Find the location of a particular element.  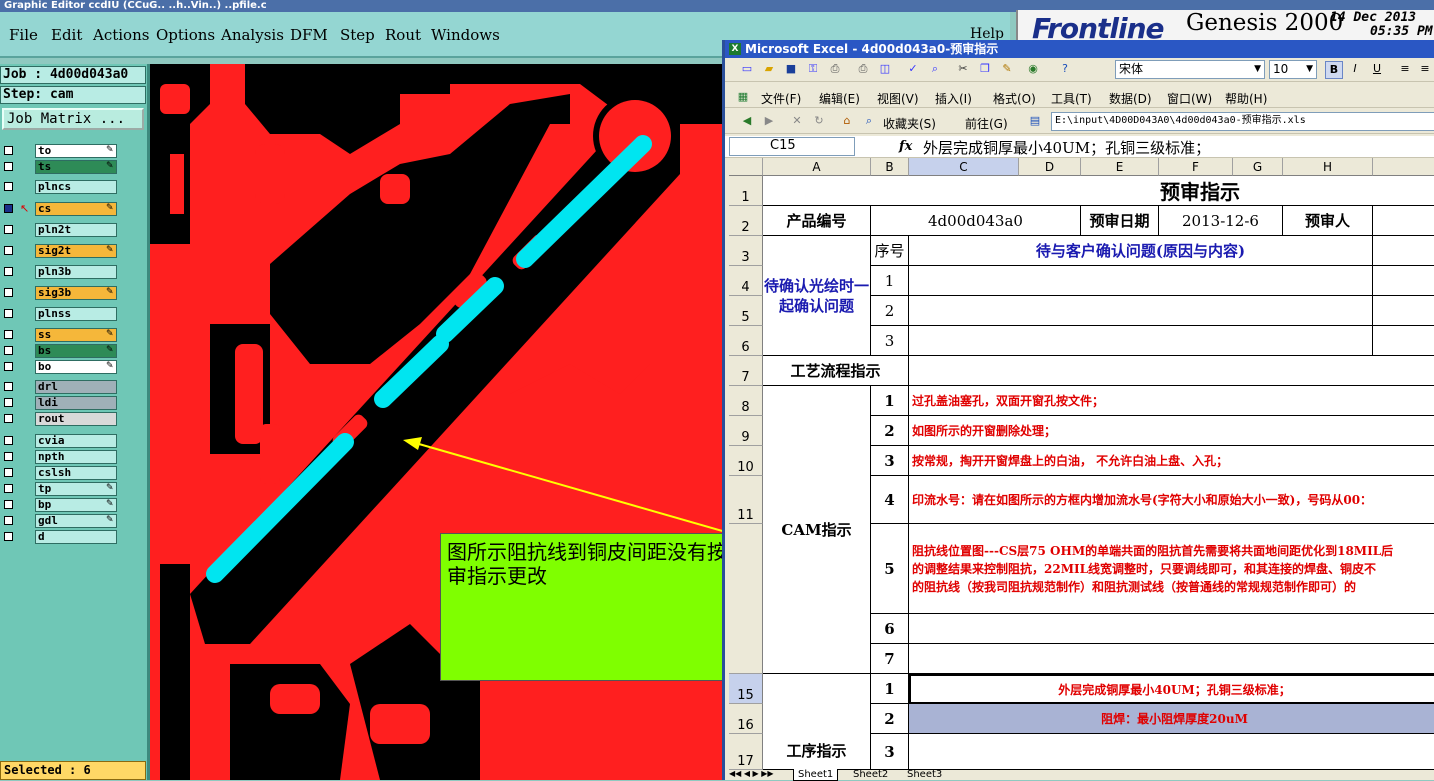

layer-name: sig3b is located at coordinates (76, 293).